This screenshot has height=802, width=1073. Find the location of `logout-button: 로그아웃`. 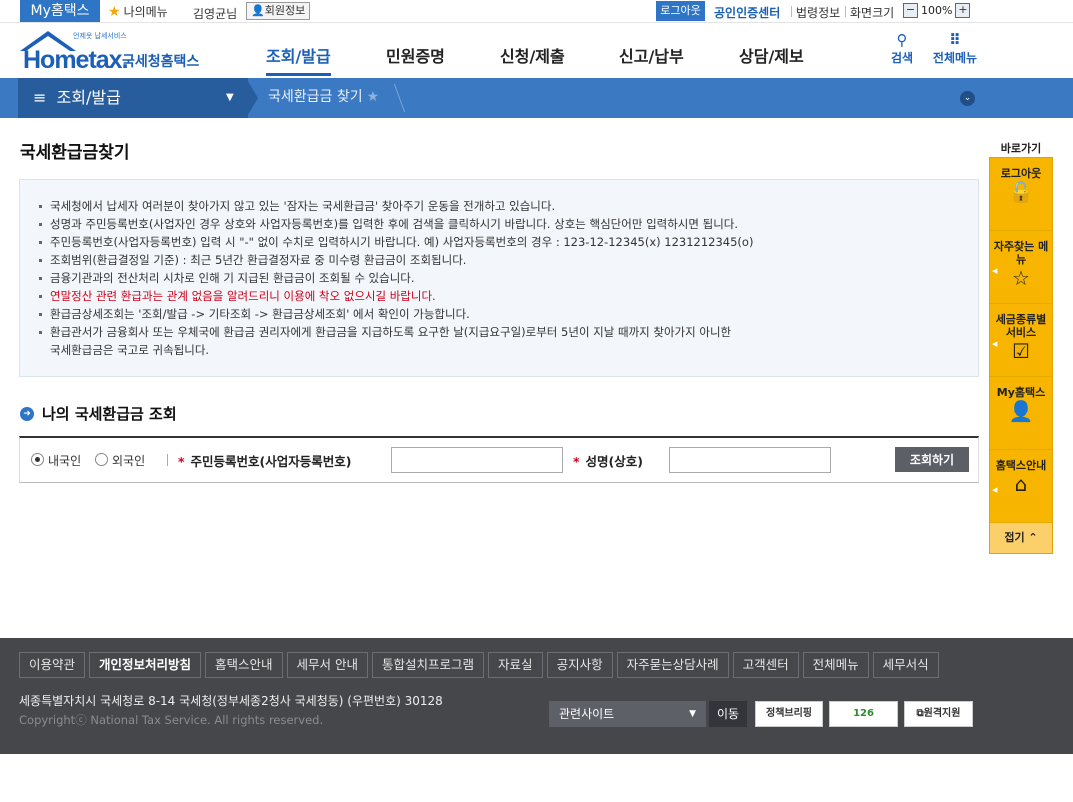

logout-button: 로그아웃 is located at coordinates (680, 11).